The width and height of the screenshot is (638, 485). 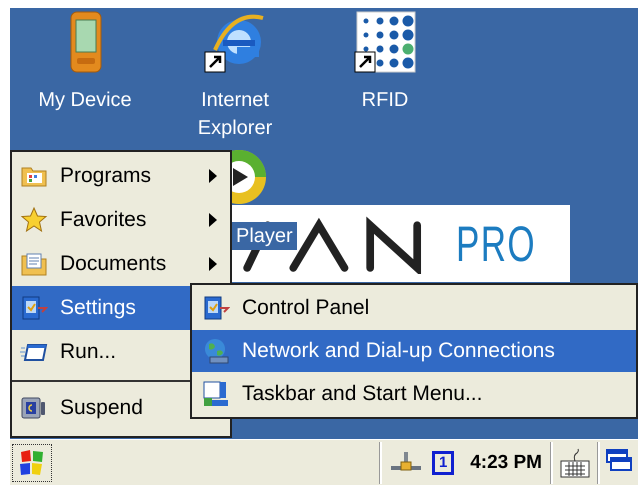 What do you see at coordinates (216, 394) in the screenshot?
I see `taskbar-window-icon` at bounding box center [216, 394].